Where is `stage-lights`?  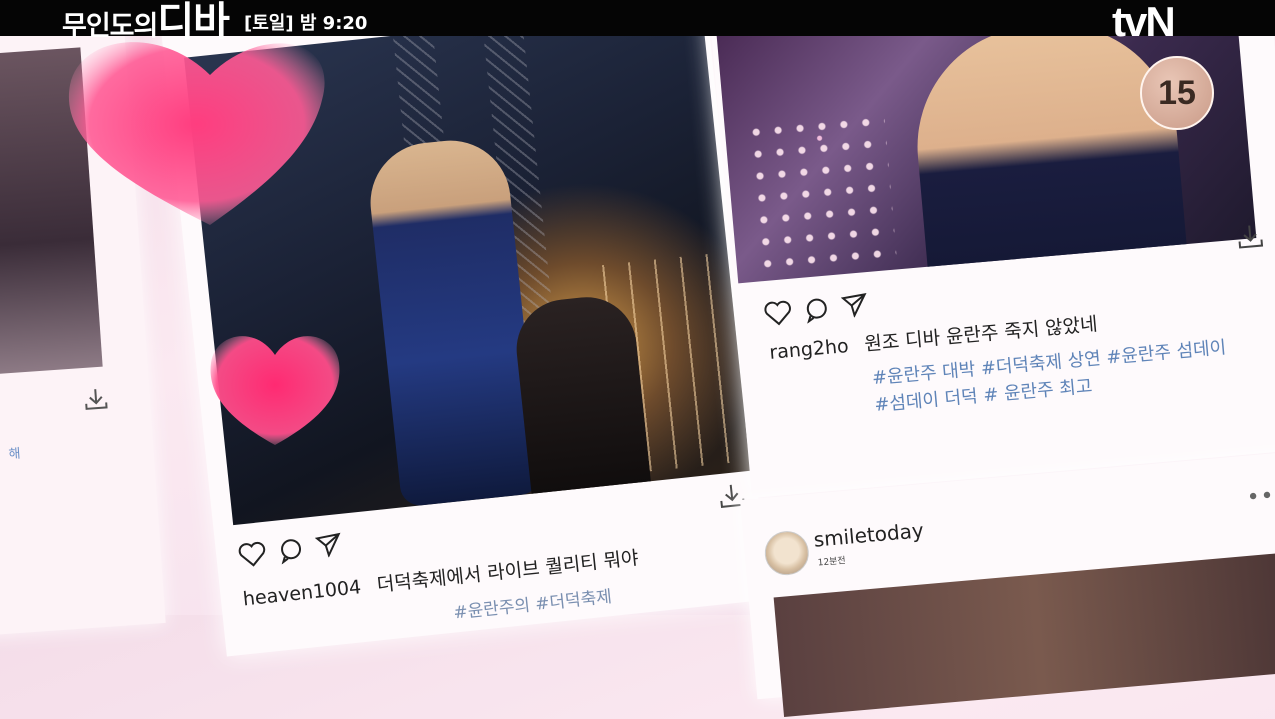
stage-lights is located at coordinates (820, 190).